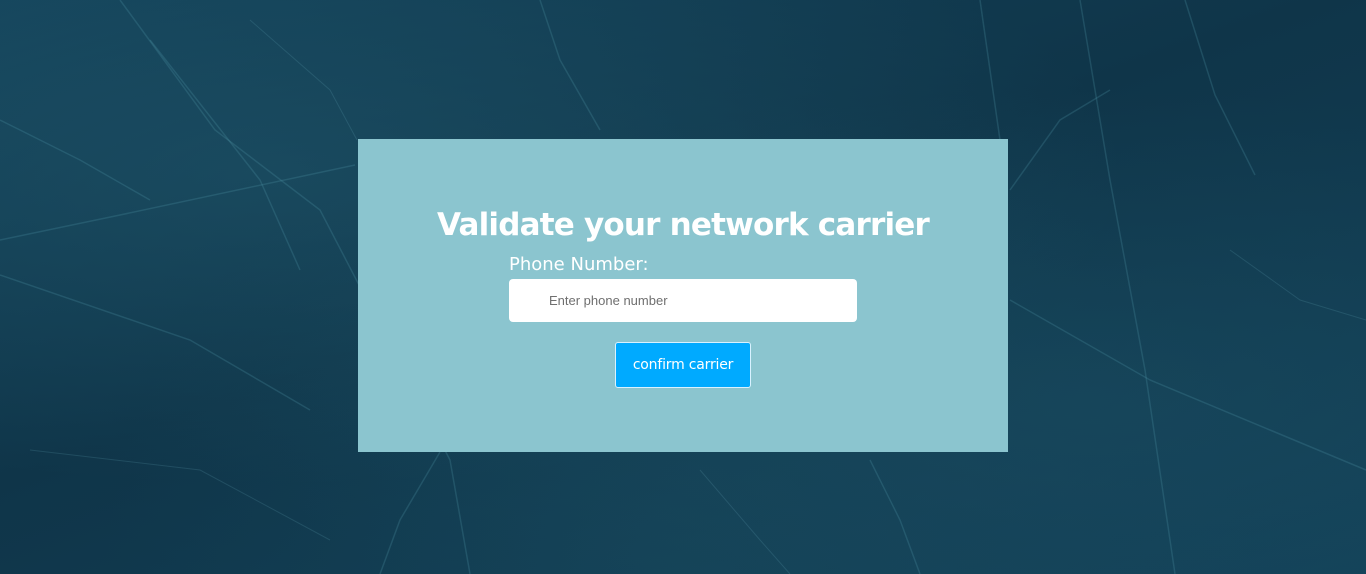 The width and height of the screenshot is (1366, 574). What do you see at coordinates (683, 225) in the screenshot?
I see `page-title: Validate your network carrier` at bounding box center [683, 225].